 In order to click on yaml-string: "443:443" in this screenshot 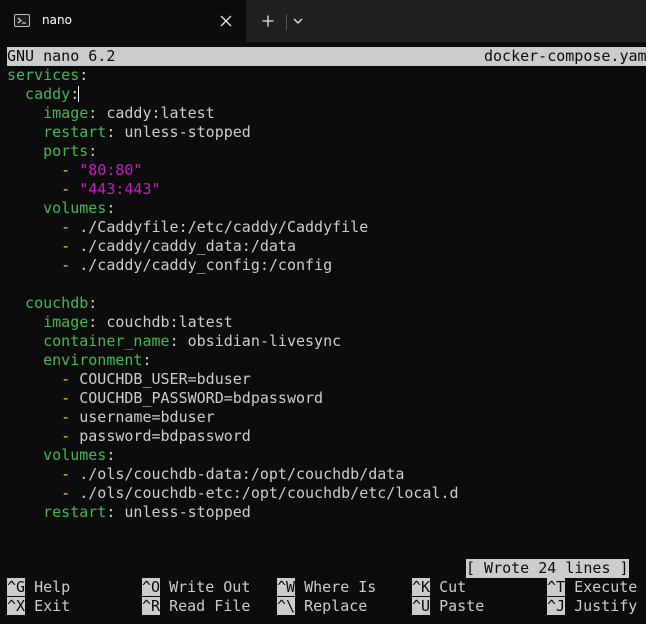, I will do `click(120, 189)`.